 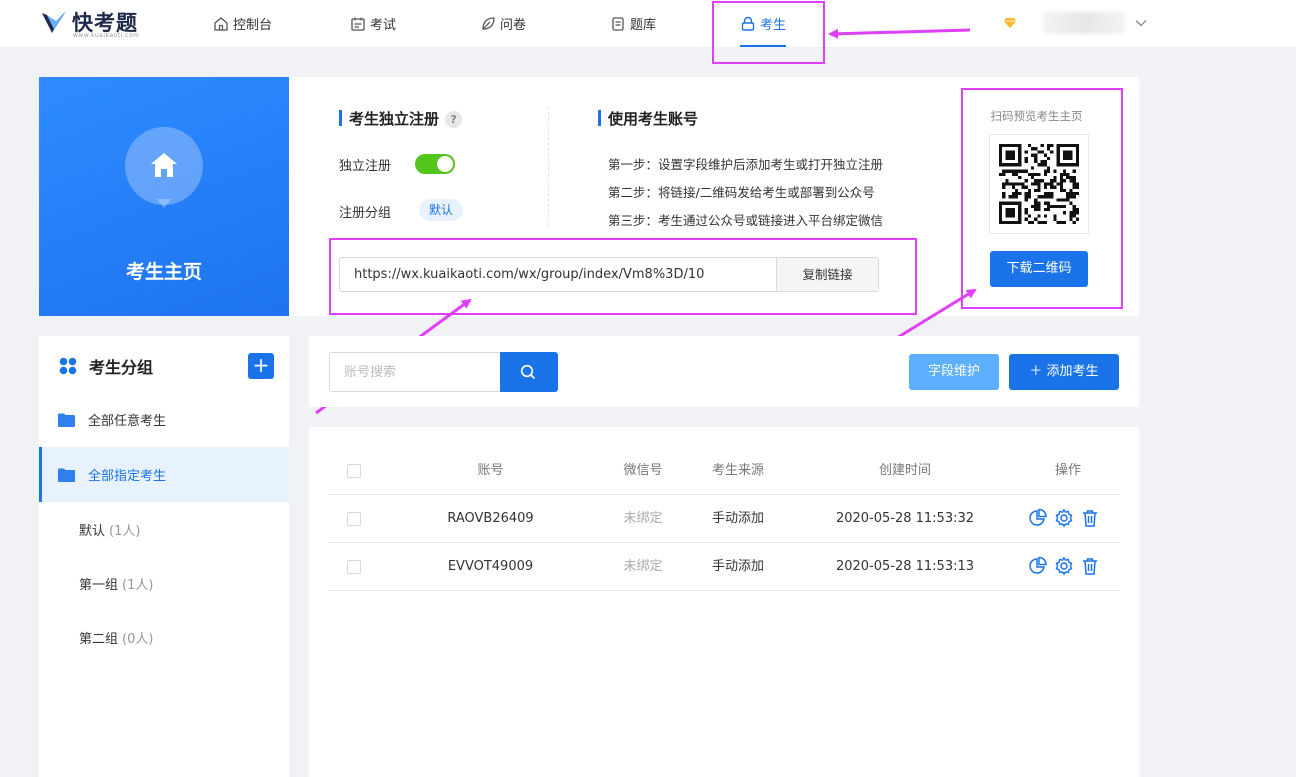 I want to click on cell-created: 2020-05-28 11:53:32, so click(x=905, y=518).